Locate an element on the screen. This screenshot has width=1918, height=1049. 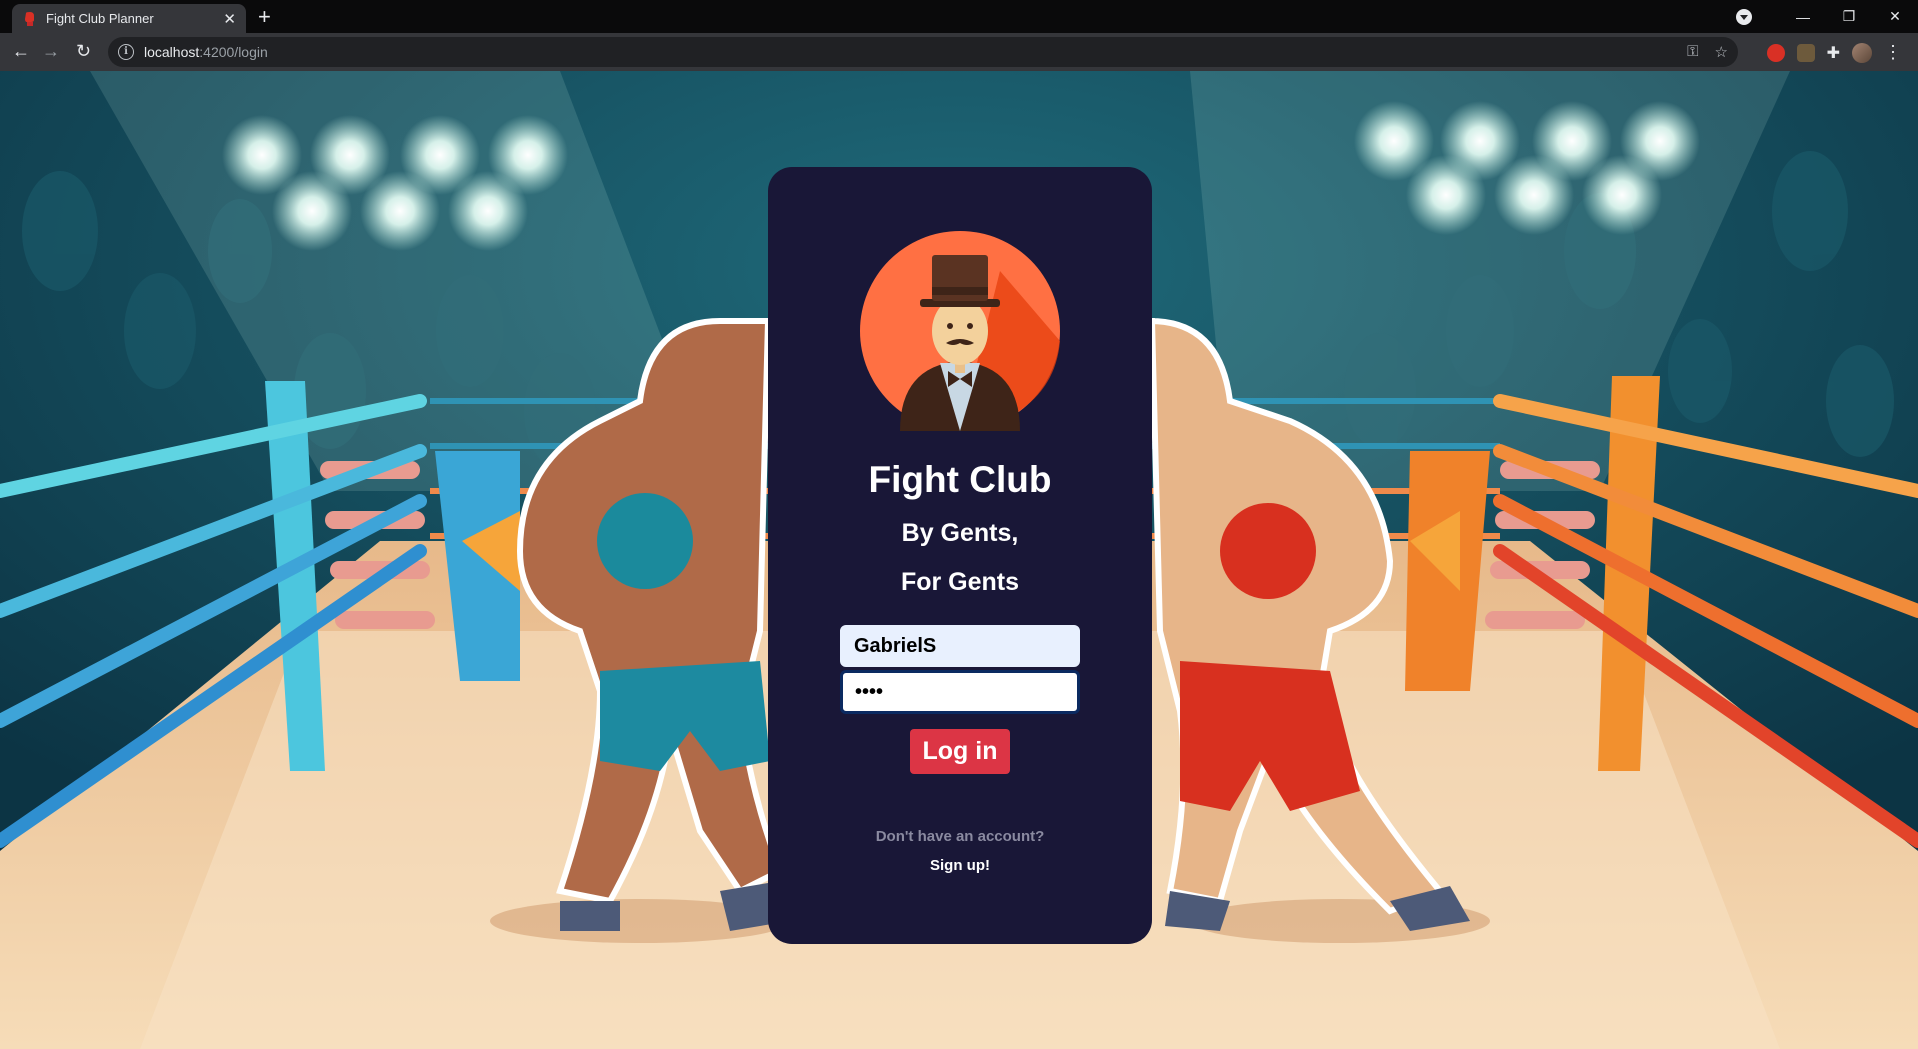
app-title: Fight Club is located at coordinates (960, 479).